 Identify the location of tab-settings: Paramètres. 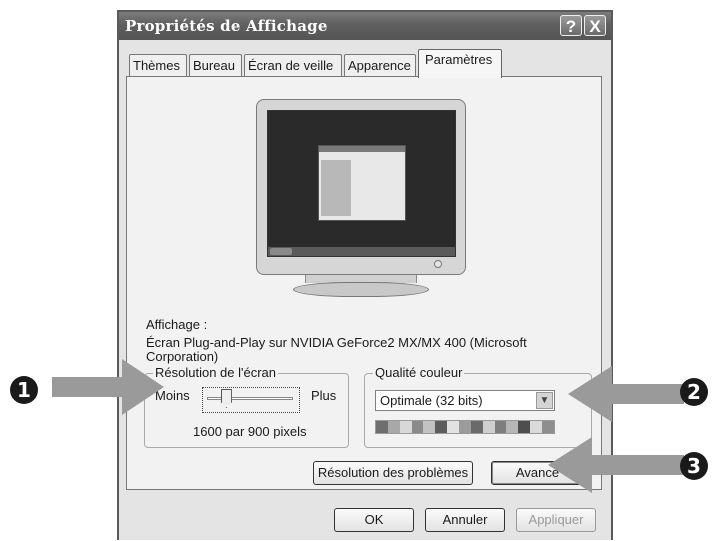
(460, 63).